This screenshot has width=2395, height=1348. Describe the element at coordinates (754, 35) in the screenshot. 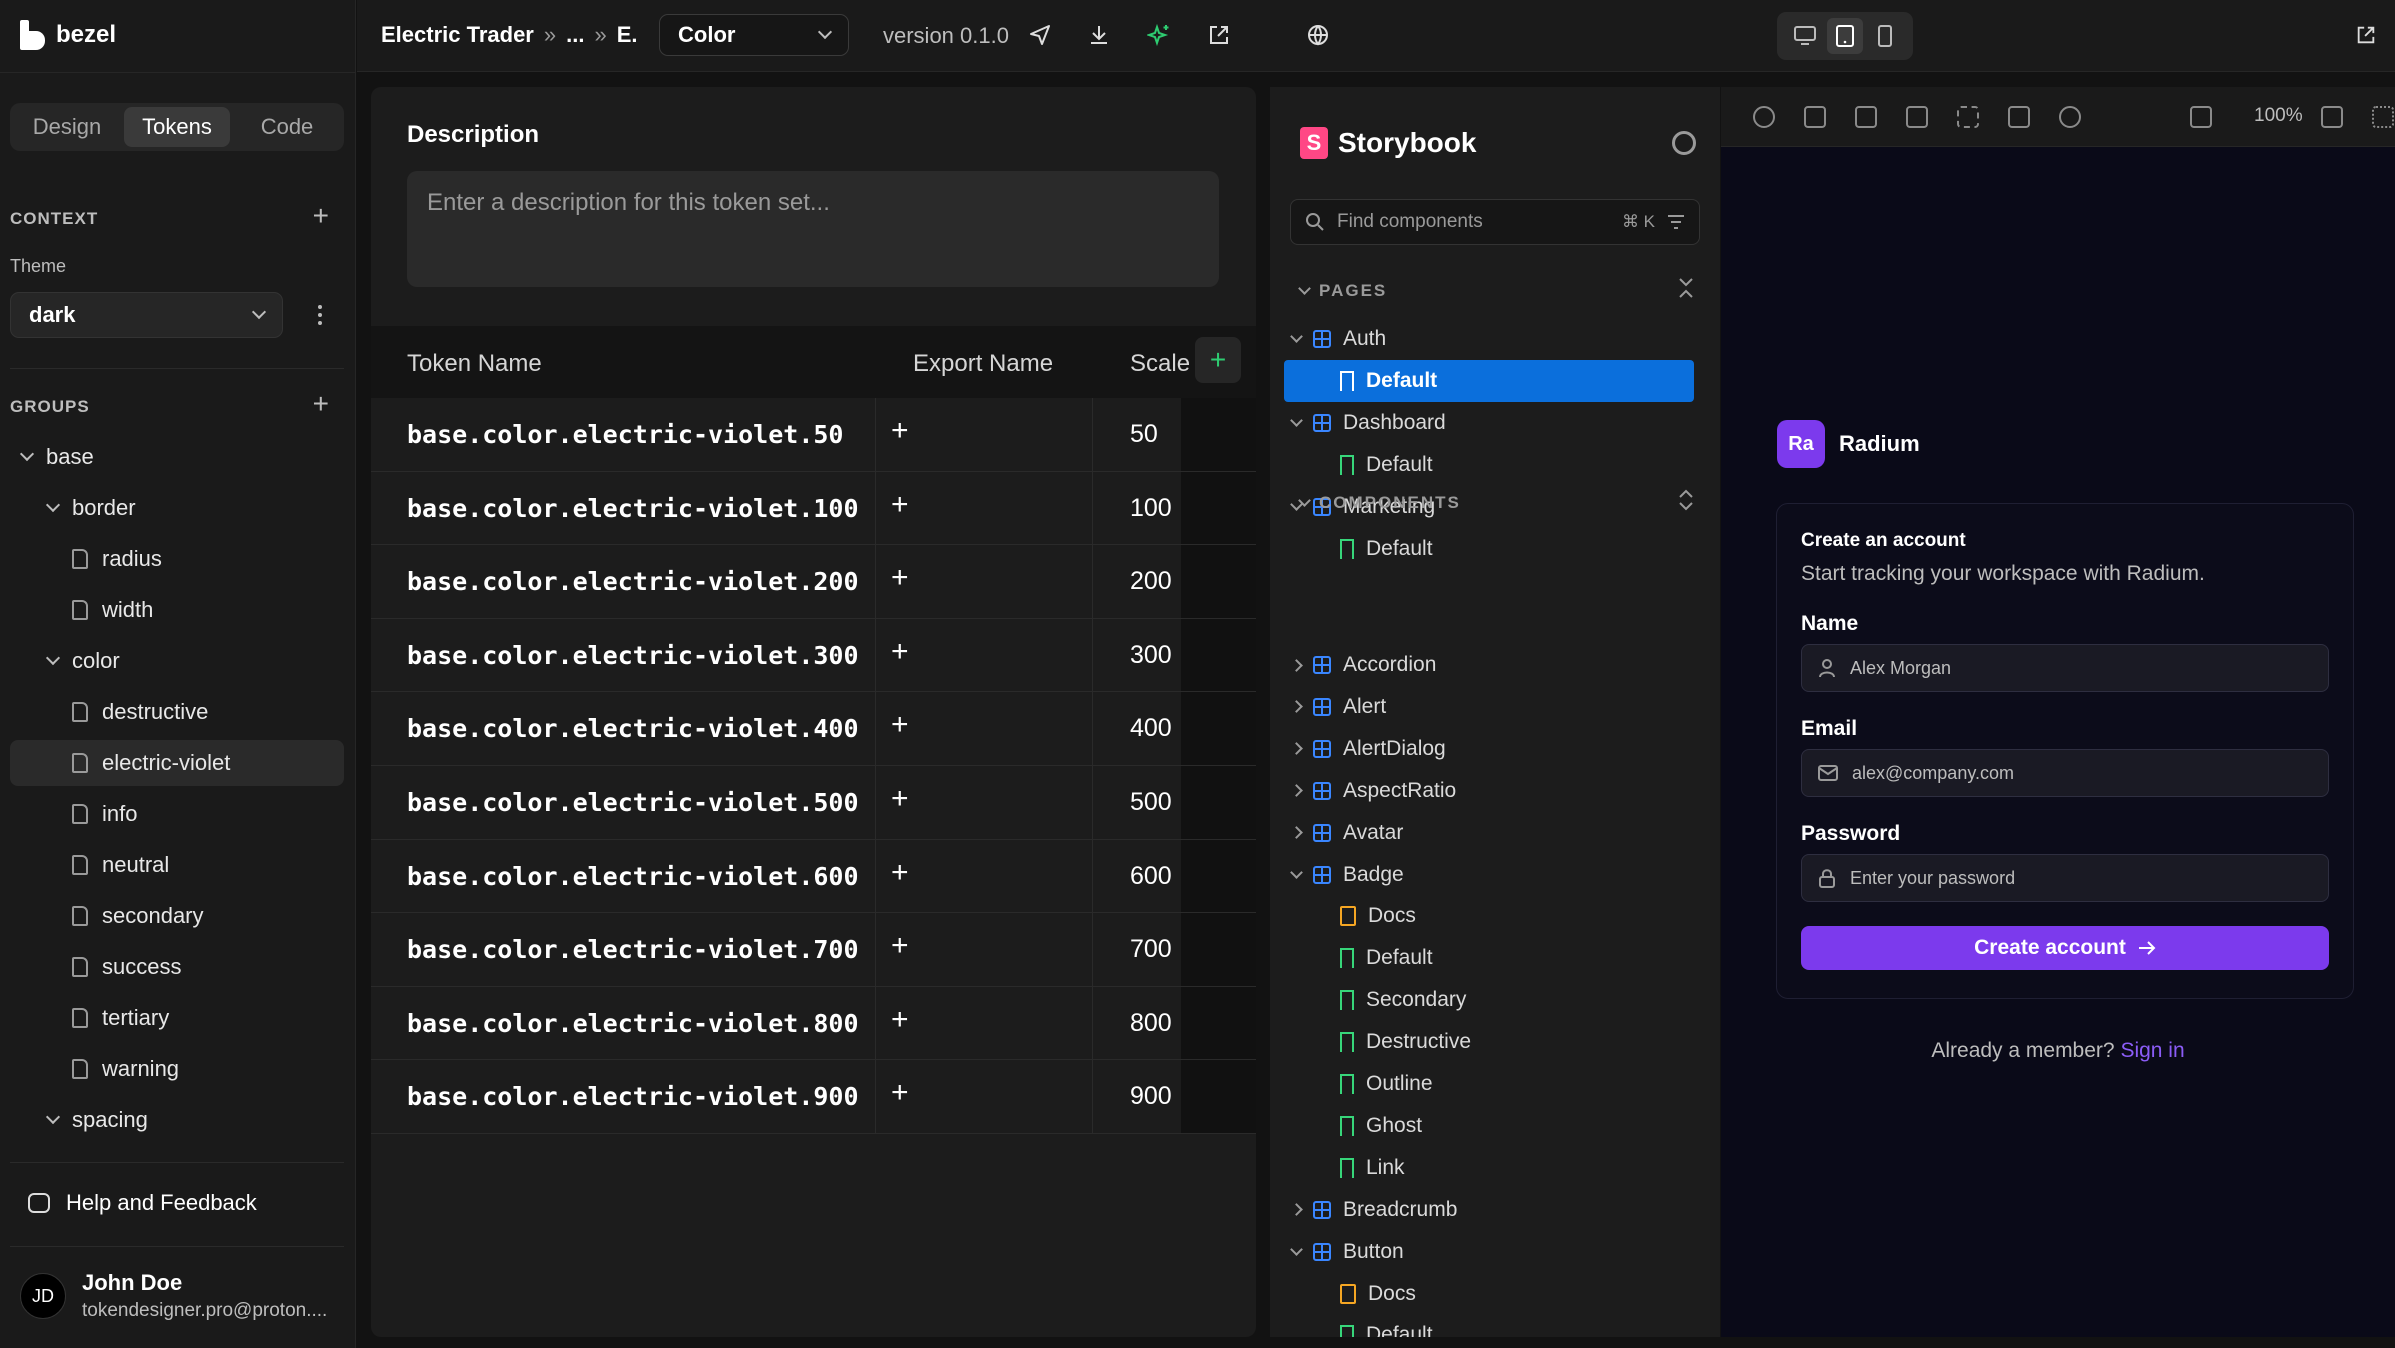

I see `token-type-select: Color` at that location.